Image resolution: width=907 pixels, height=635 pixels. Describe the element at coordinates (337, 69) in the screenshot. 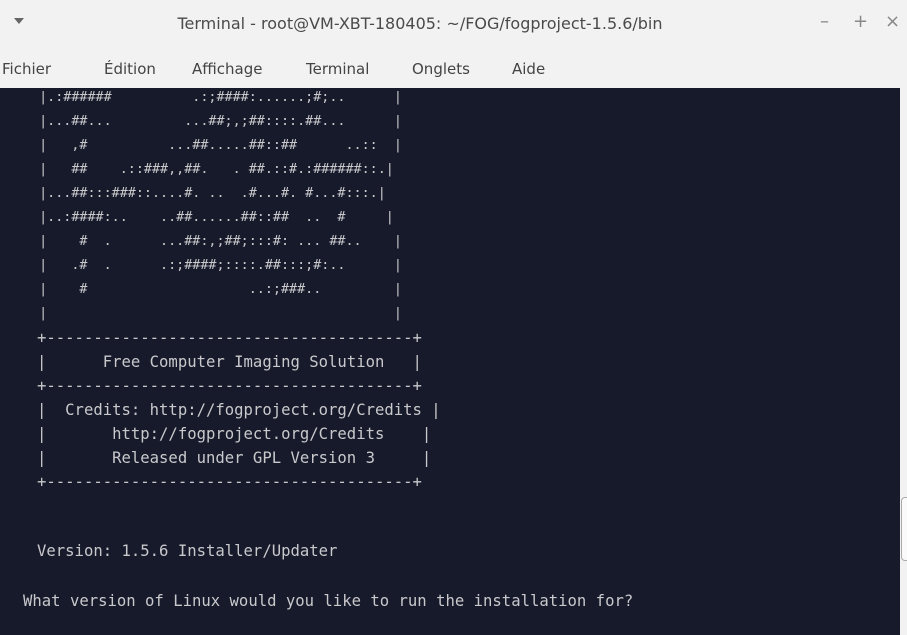

I see `menu-terminal: Terminal` at that location.